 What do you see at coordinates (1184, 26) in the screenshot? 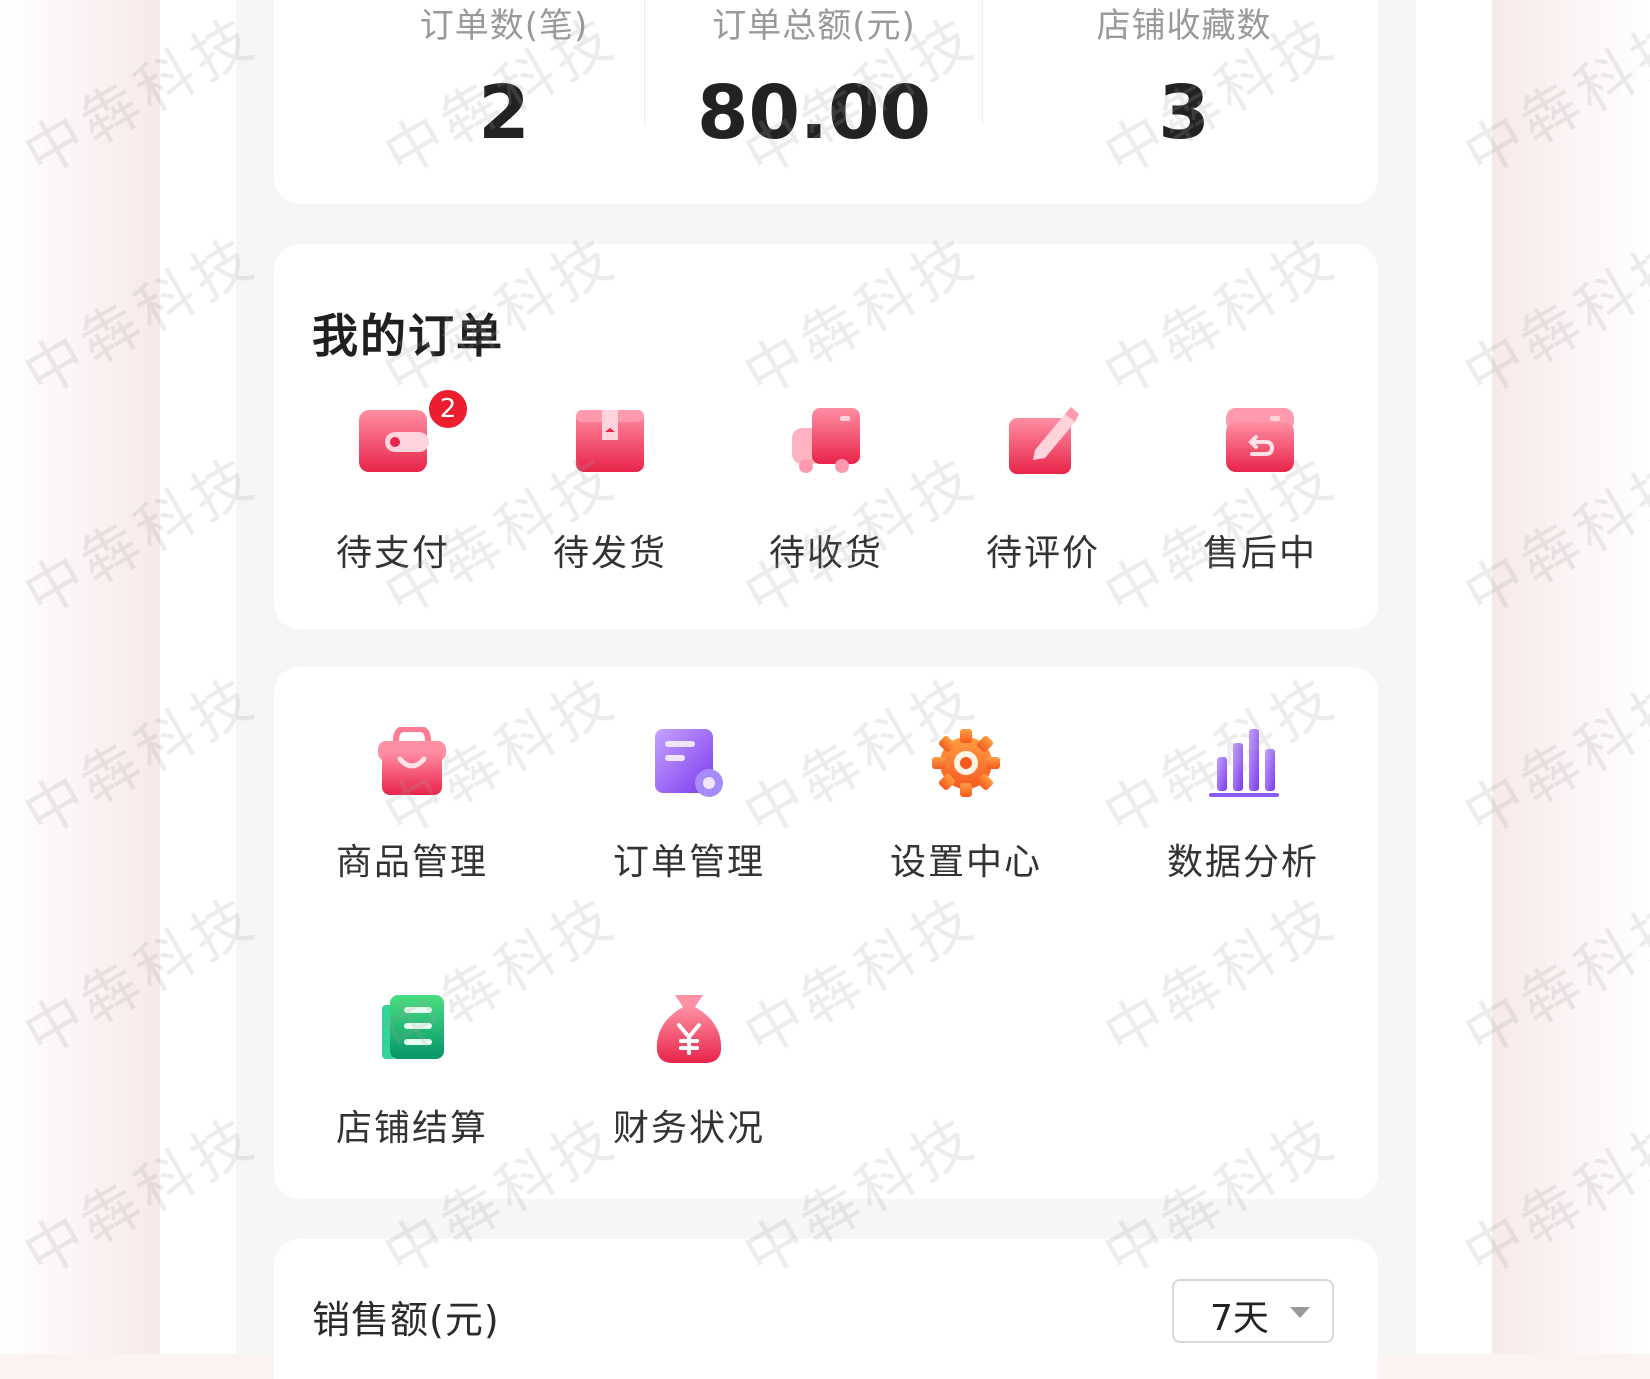
I see `stat-label: 店铺收藏数` at bounding box center [1184, 26].